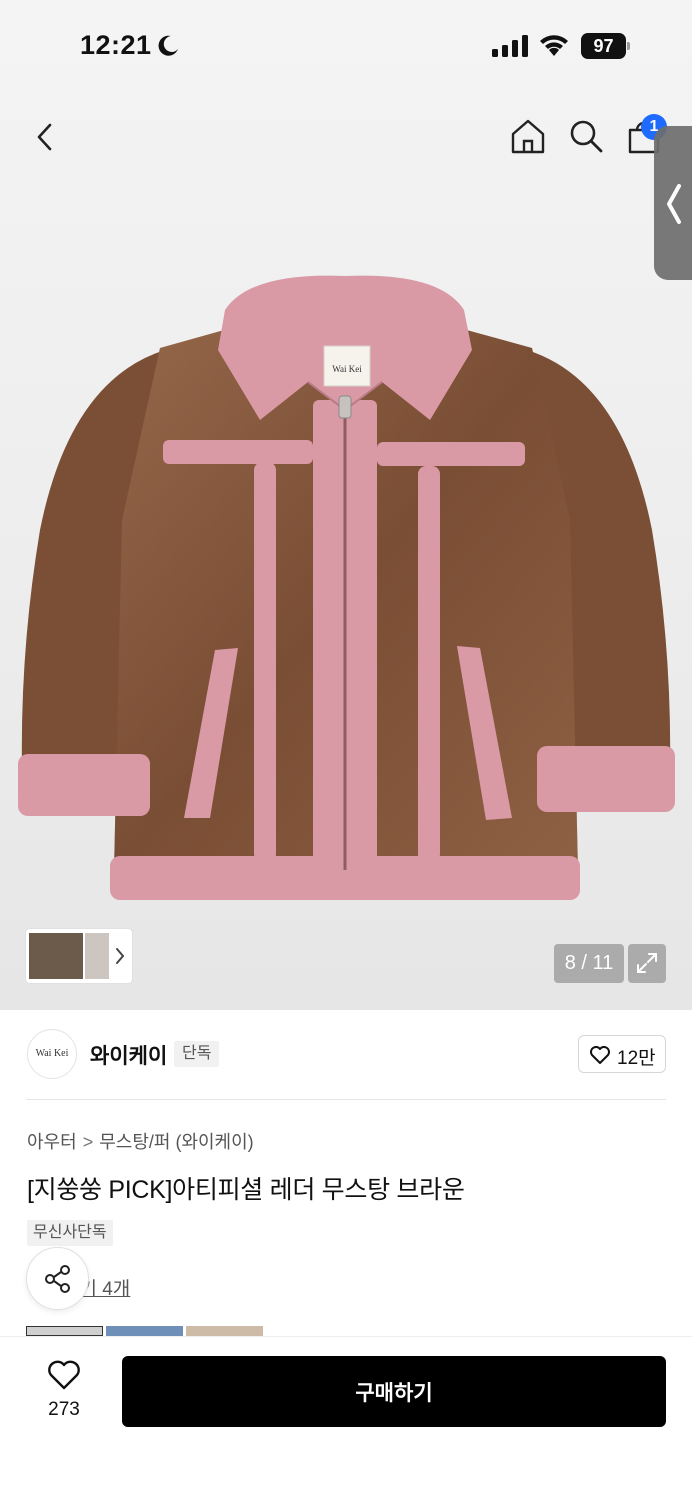  Describe the element at coordinates (168, 45) in the screenshot. I see `moon-icon` at that location.